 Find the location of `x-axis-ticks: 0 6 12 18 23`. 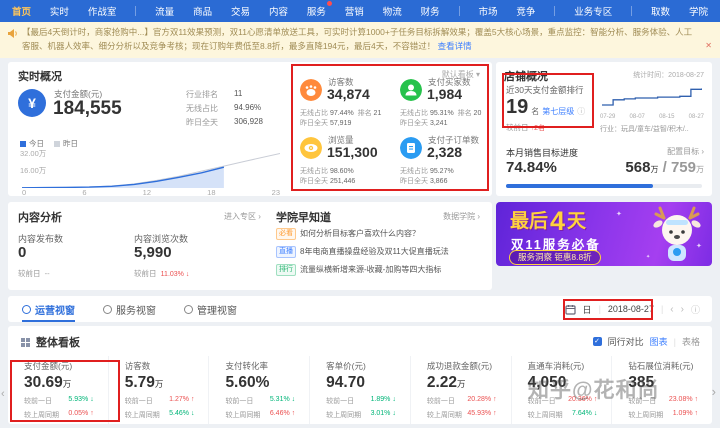

x-axis-ticks: 0 6 12 18 23 is located at coordinates (151, 192).